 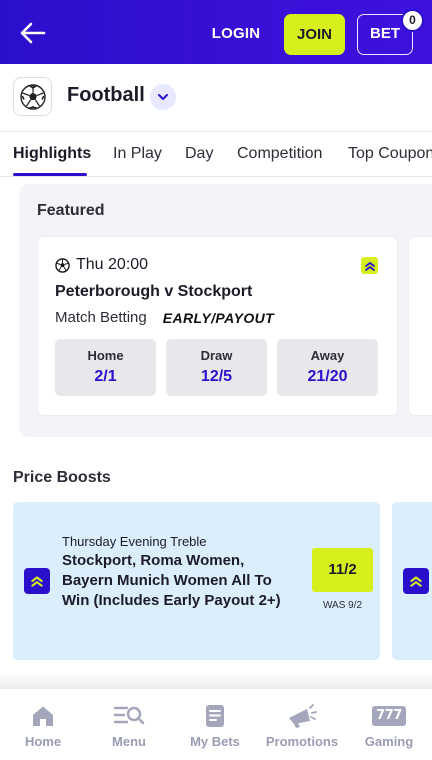 I want to click on nav-menu: Menu, so click(x=129, y=724).